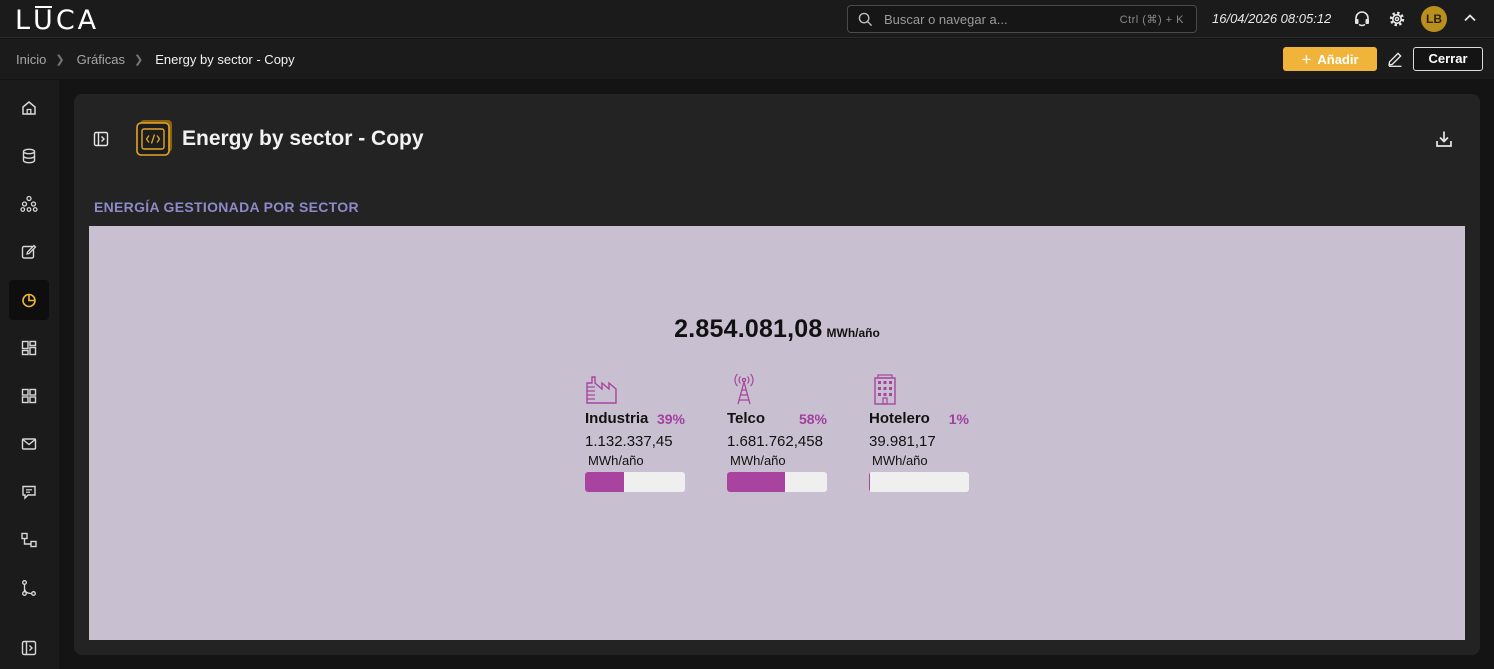 This screenshot has height=669, width=1494. What do you see at coordinates (1151, 20) in the screenshot?
I see `search-shortcut: Ctrl (⌘) + K` at bounding box center [1151, 20].